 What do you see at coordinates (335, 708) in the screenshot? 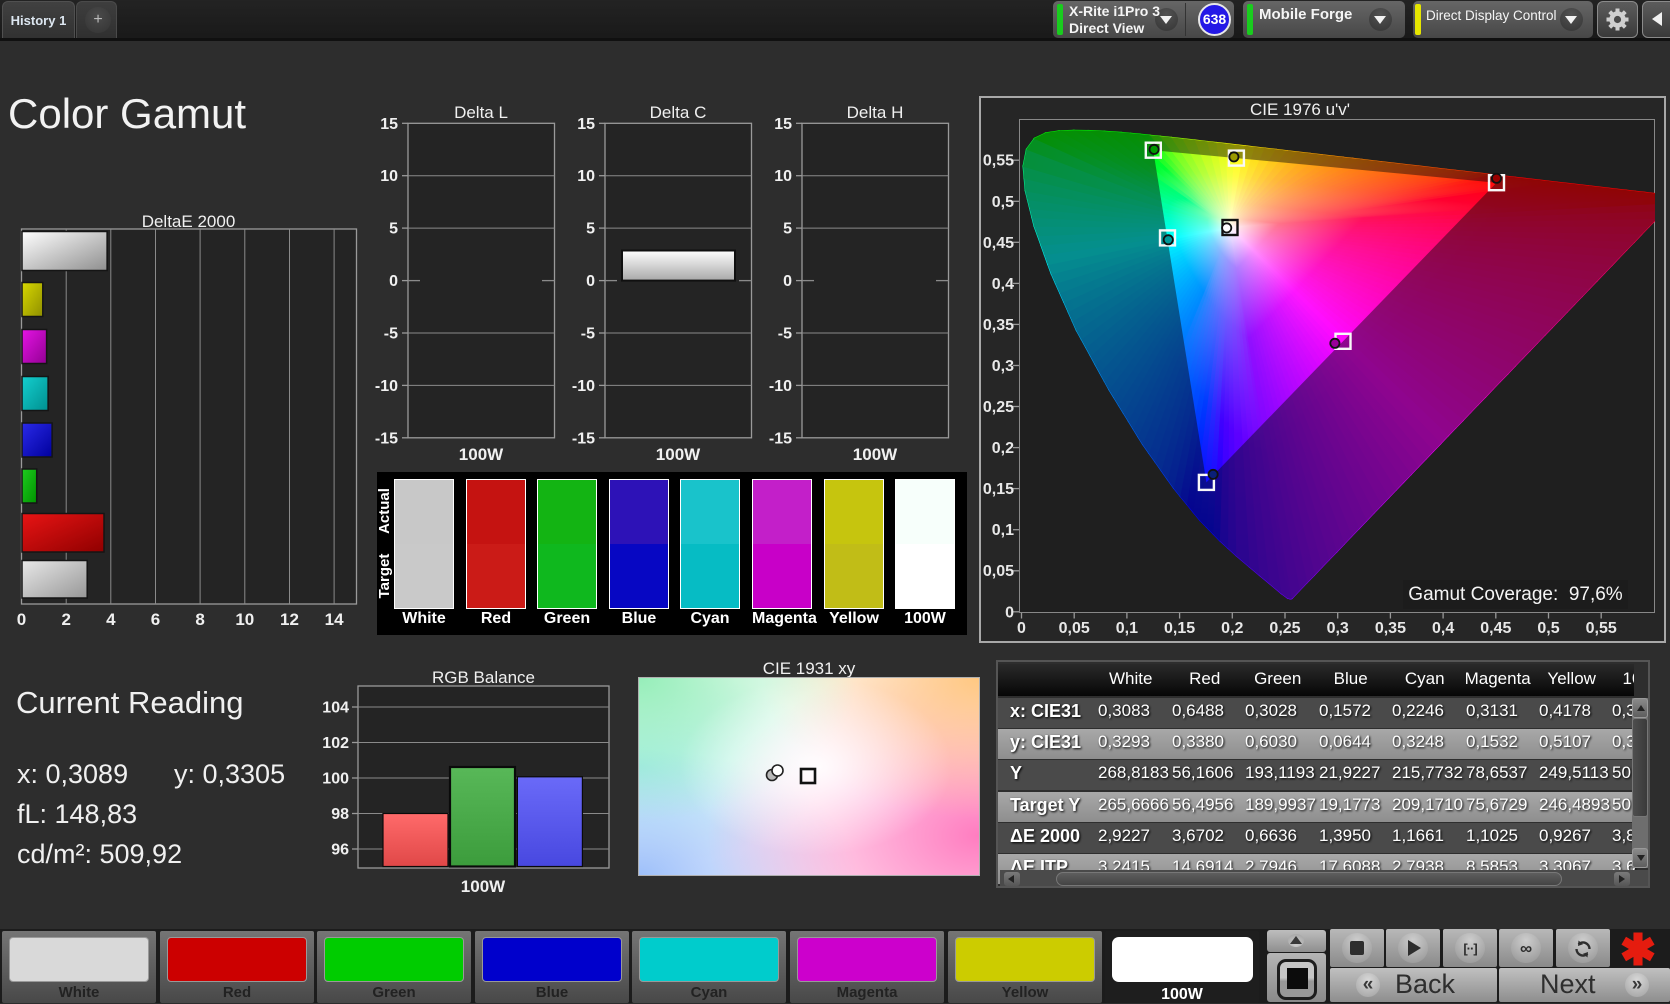
I see `svg-text: 104` at bounding box center [335, 708].